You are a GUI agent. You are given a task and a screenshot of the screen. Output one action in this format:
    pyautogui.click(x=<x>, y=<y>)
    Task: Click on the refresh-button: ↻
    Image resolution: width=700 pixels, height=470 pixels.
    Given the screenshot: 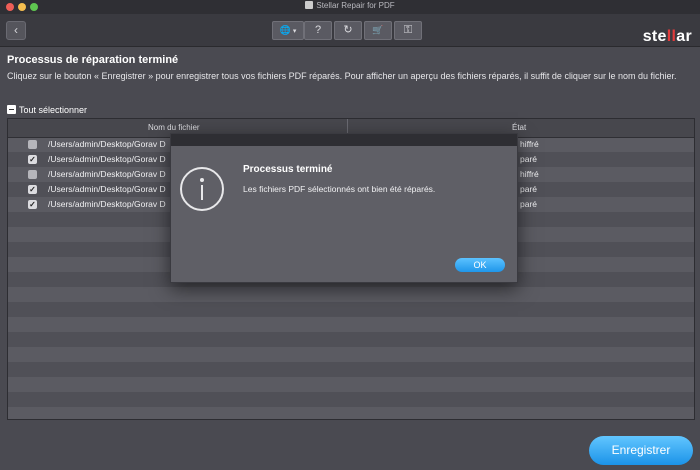 What is the action you would take?
    pyautogui.click(x=348, y=30)
    